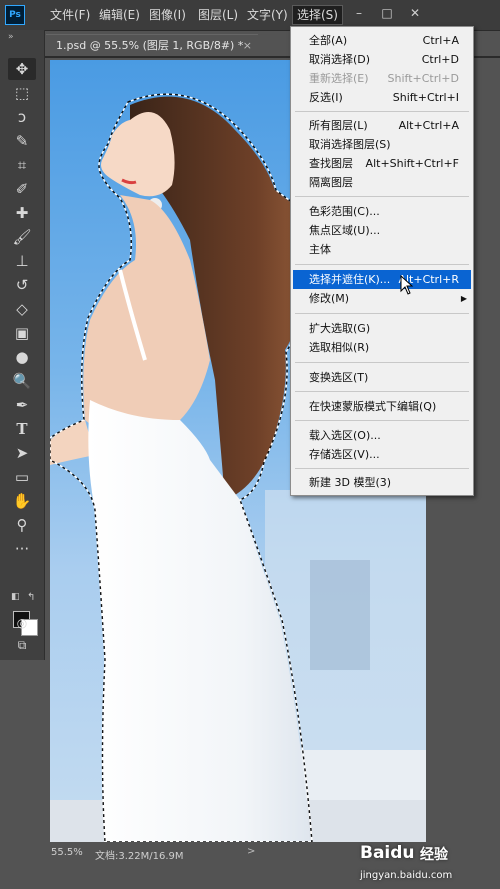 The height and width of the screenshot is (889, 500). Describe the element at coordinates (22, 333) in the screenshot. I see `gradient-icon: ▣` at that location.